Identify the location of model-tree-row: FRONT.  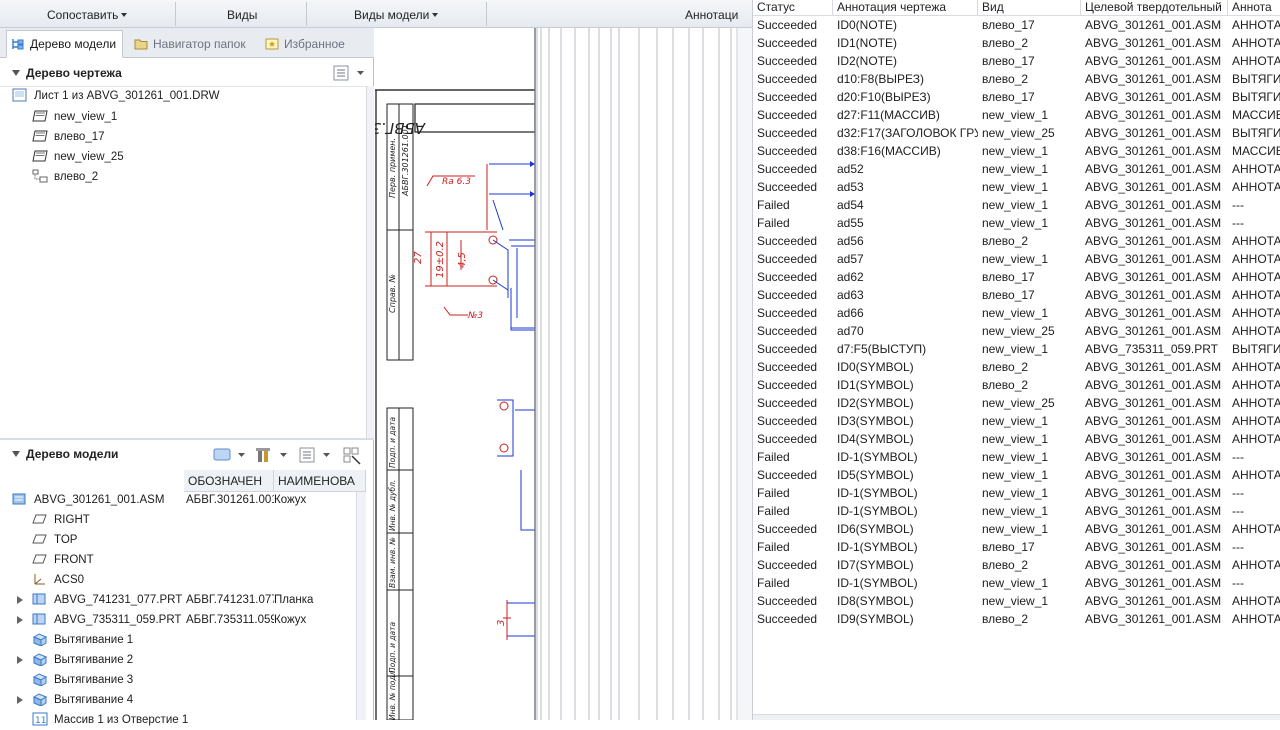
(178, 560).